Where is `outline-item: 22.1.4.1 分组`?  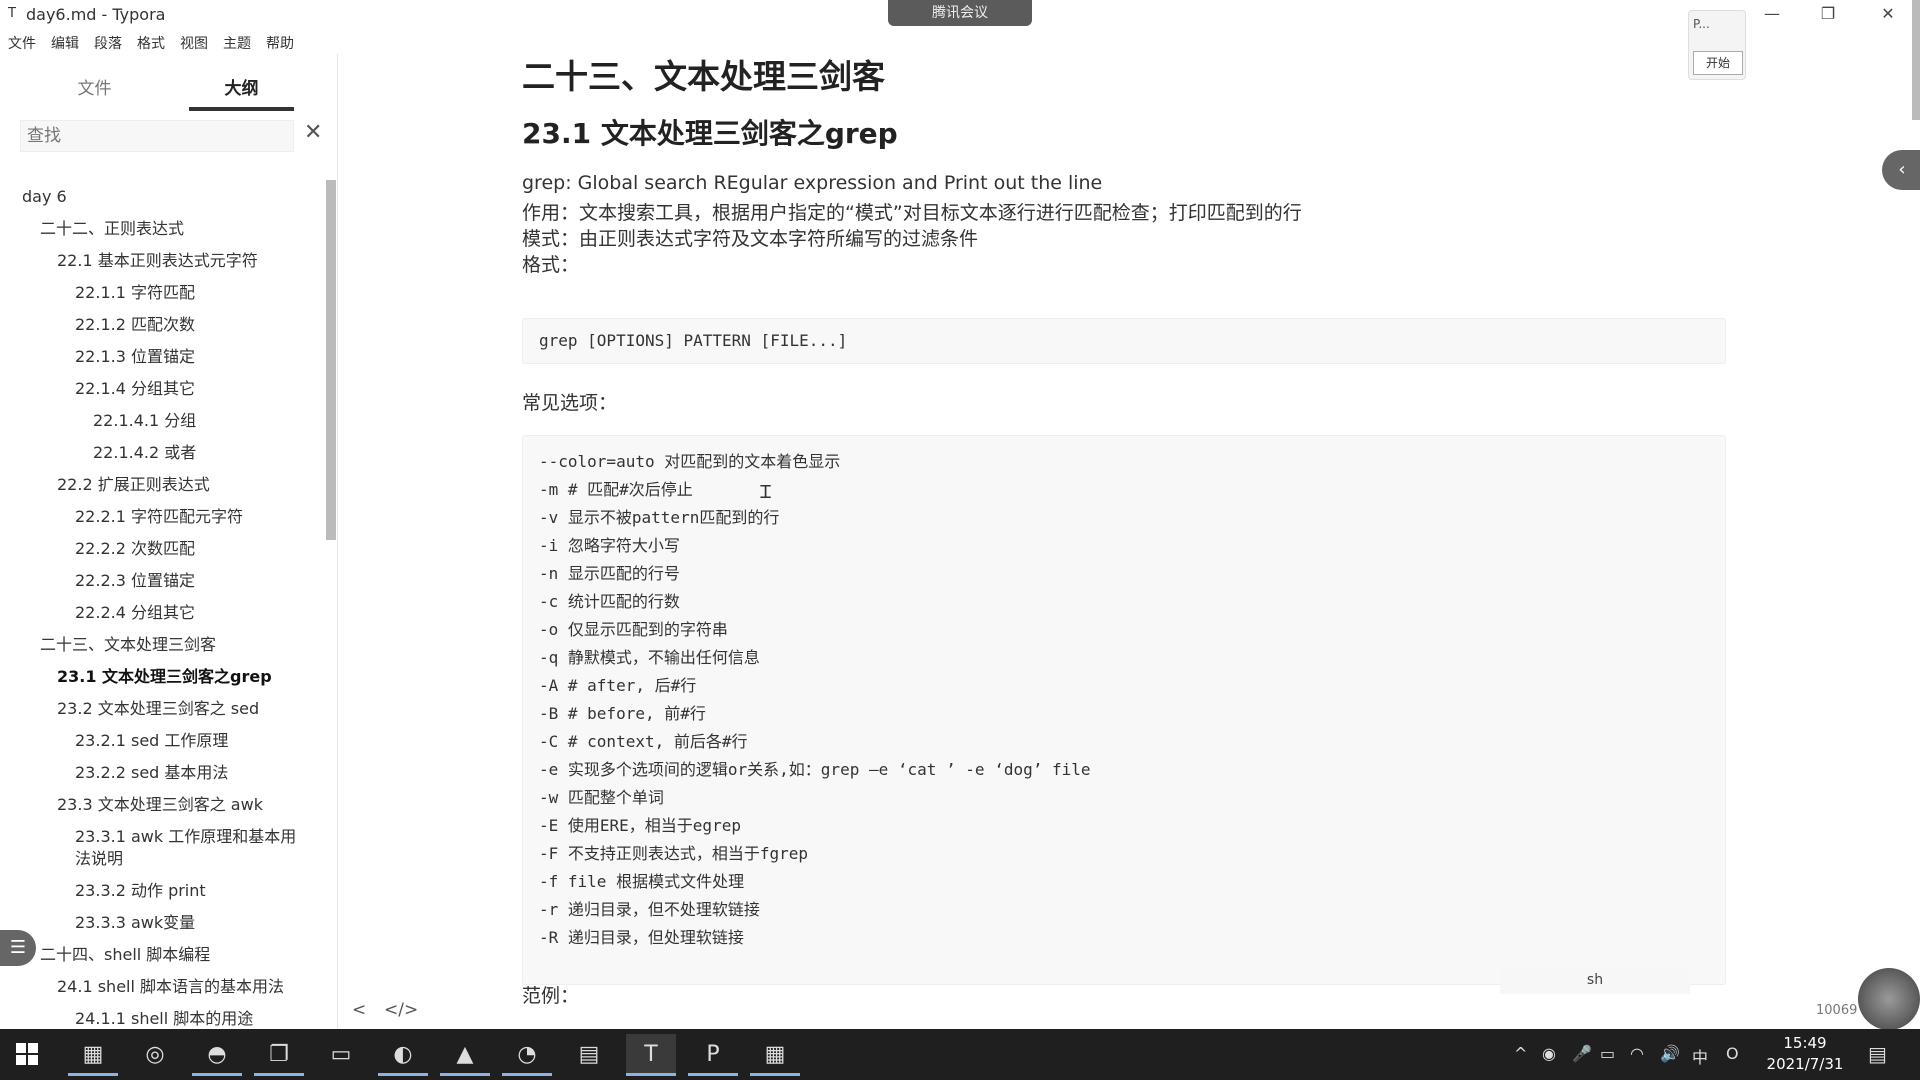 outline-item: 22.1.4.1 分组 is located at coordinates (144, 421).